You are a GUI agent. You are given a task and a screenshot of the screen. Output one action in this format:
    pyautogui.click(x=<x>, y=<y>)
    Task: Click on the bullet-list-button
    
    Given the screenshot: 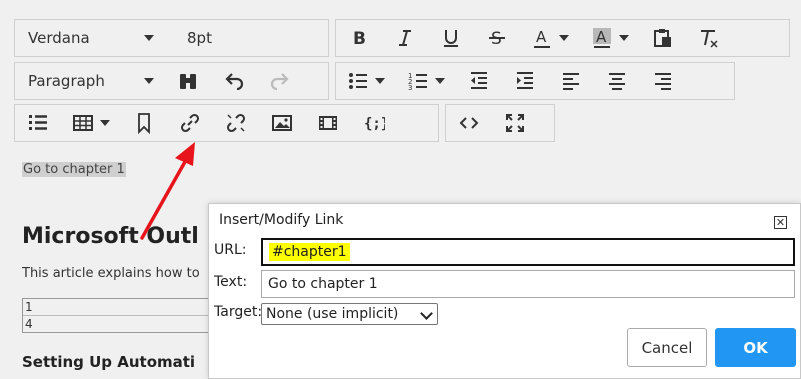 What is the action you would take?
    pyautogui.click(x=366, y=81)
    